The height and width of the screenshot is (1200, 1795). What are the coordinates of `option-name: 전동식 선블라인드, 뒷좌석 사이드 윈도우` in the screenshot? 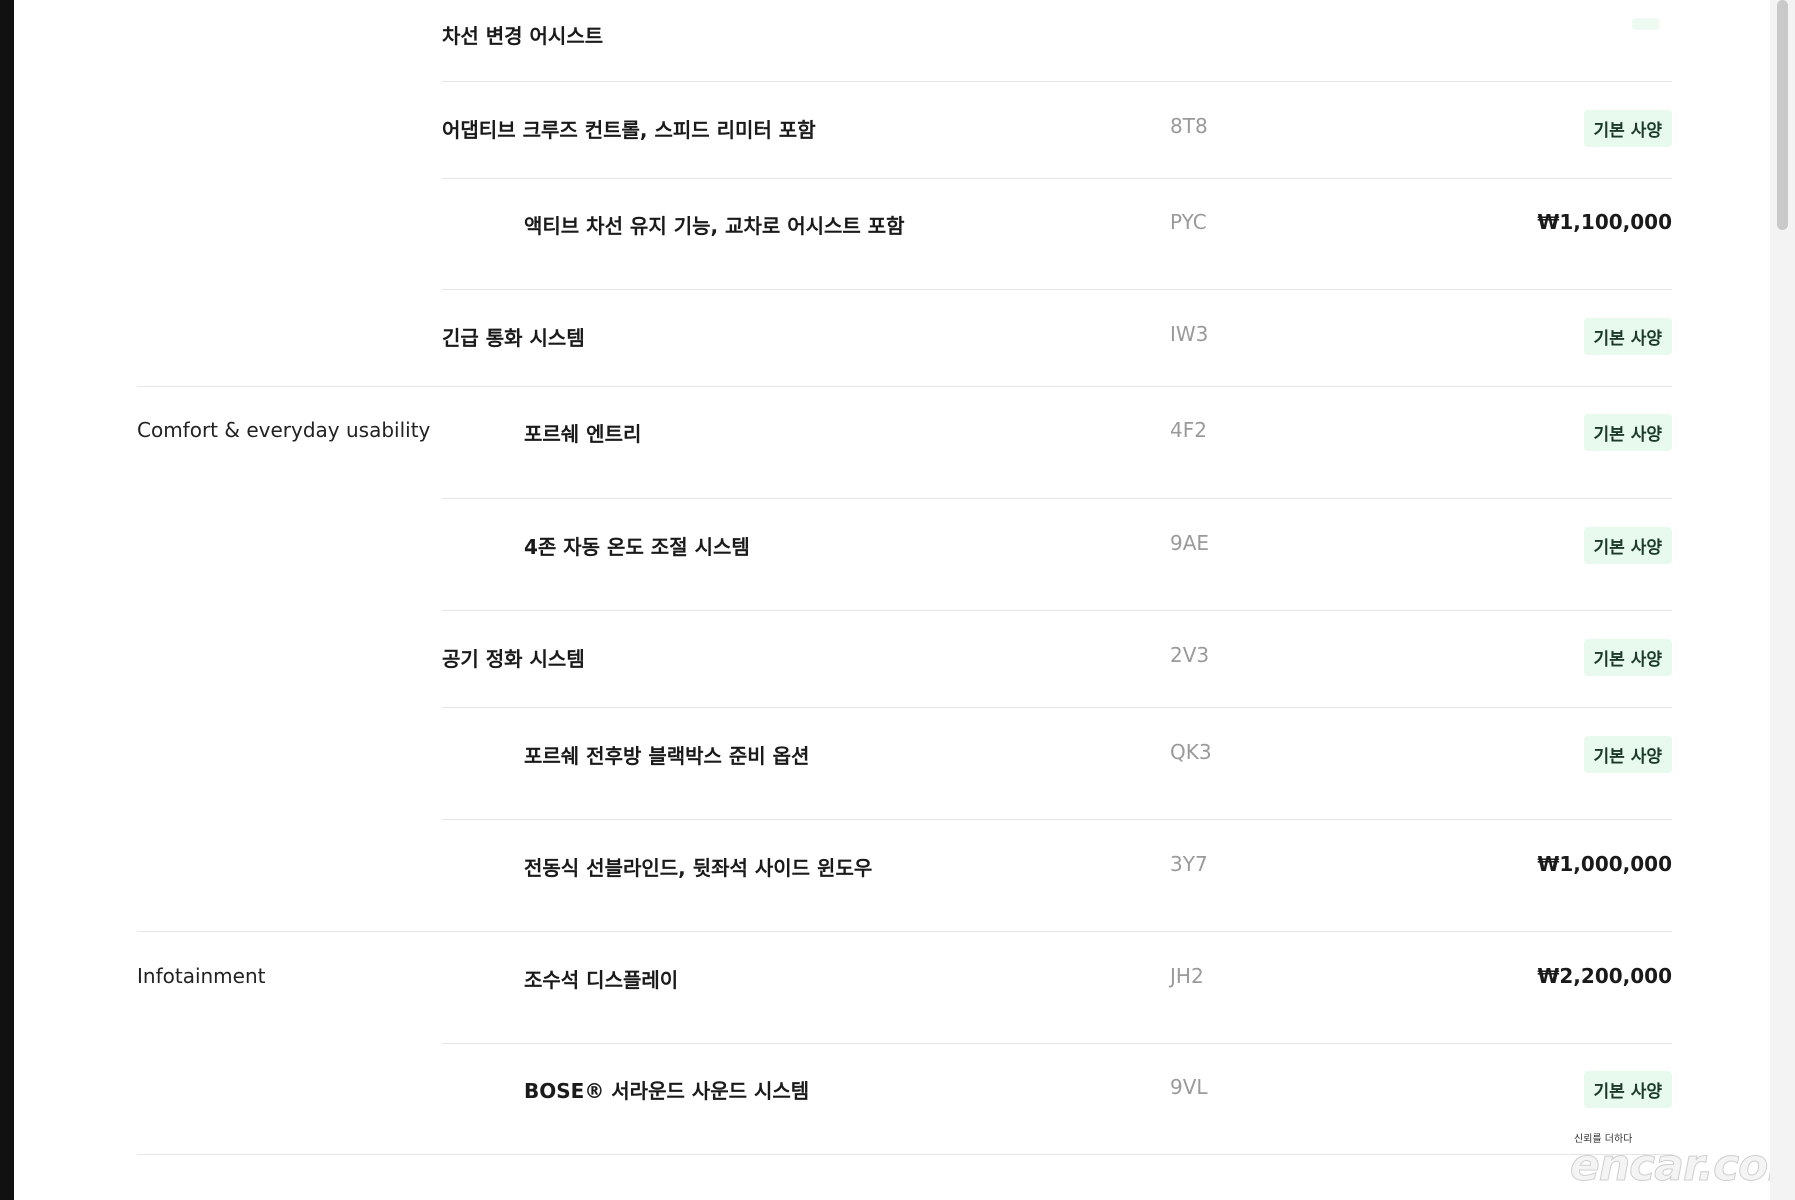 It's located at (698, 868).